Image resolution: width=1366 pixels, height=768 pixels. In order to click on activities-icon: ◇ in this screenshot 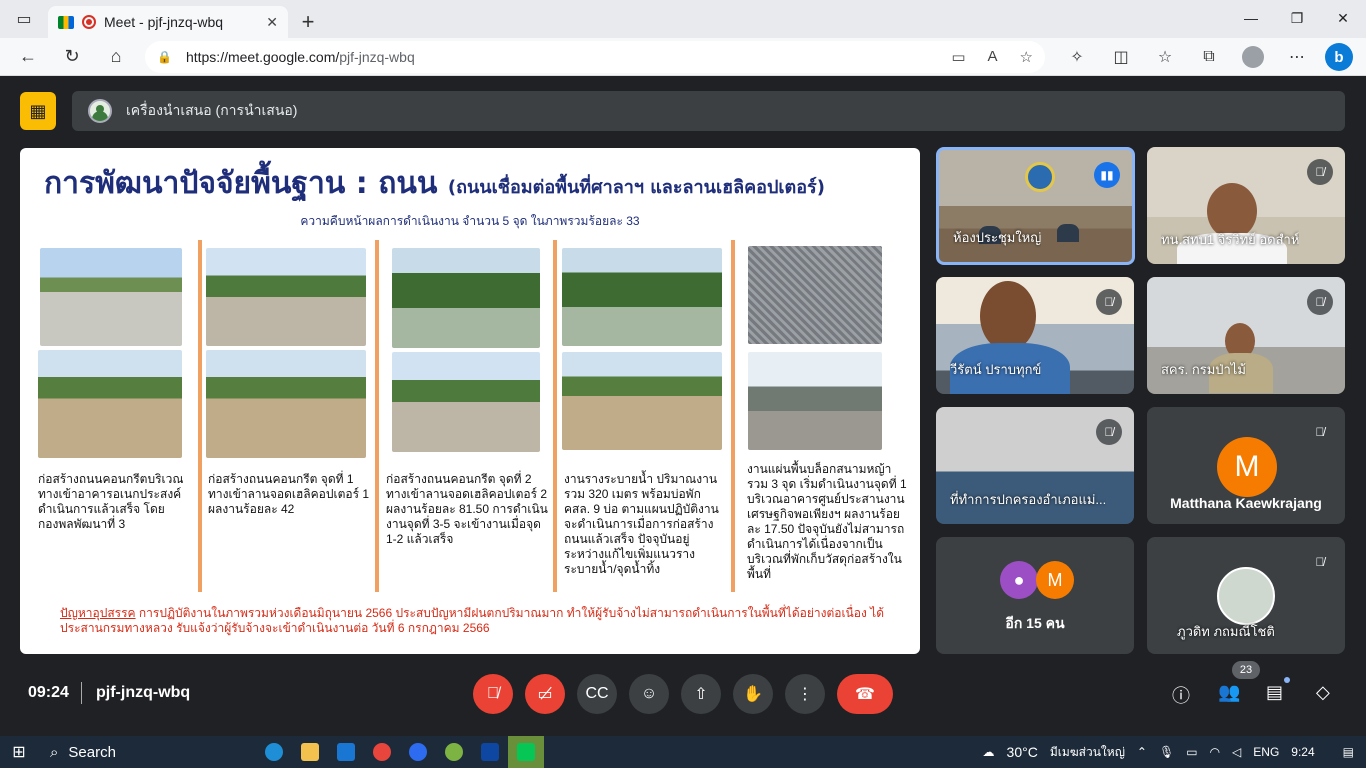, I will do `click(1323, 692)`.